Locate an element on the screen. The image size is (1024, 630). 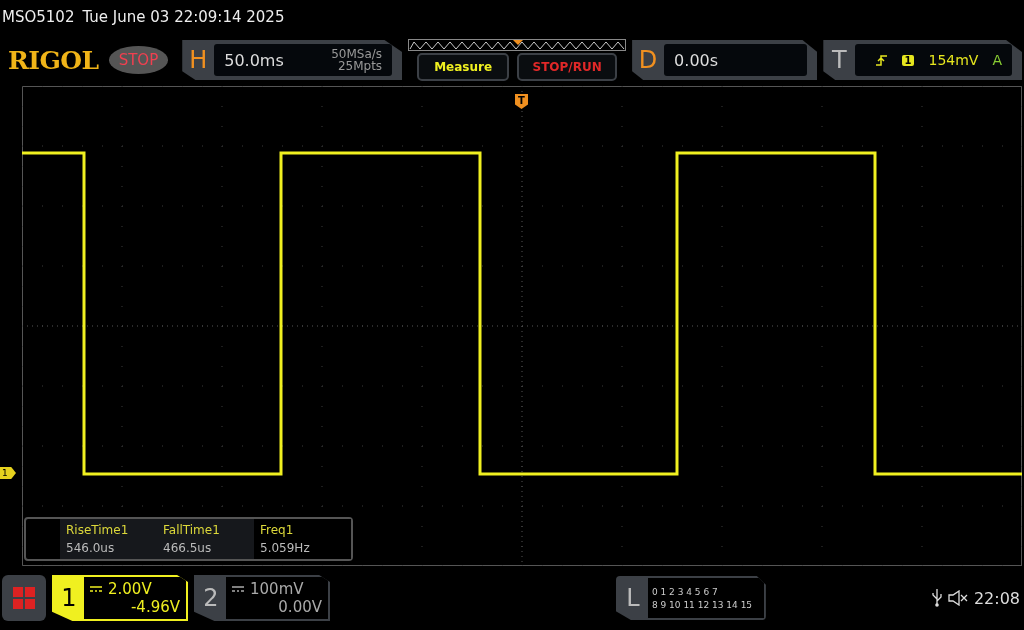
grid-icon is located at coordinates (24, 598).